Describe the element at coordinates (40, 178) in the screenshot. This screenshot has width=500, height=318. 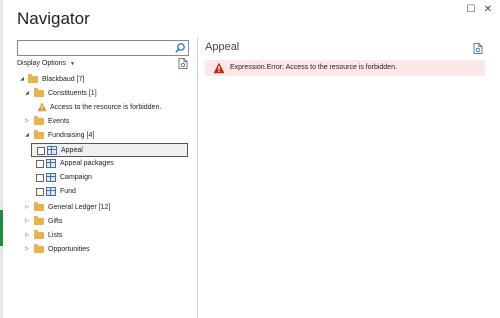
I see `campaign-checkbox` at that location.